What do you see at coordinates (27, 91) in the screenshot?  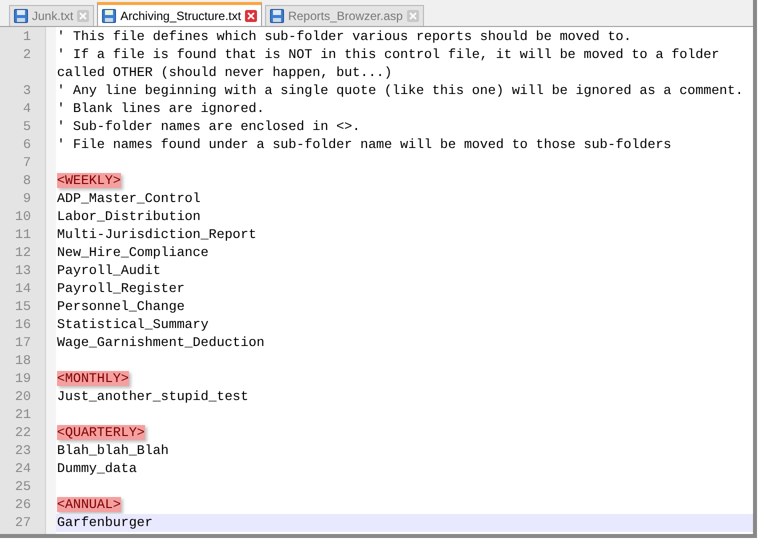 I see `line-number: 3` at bounding box center [27, 91].